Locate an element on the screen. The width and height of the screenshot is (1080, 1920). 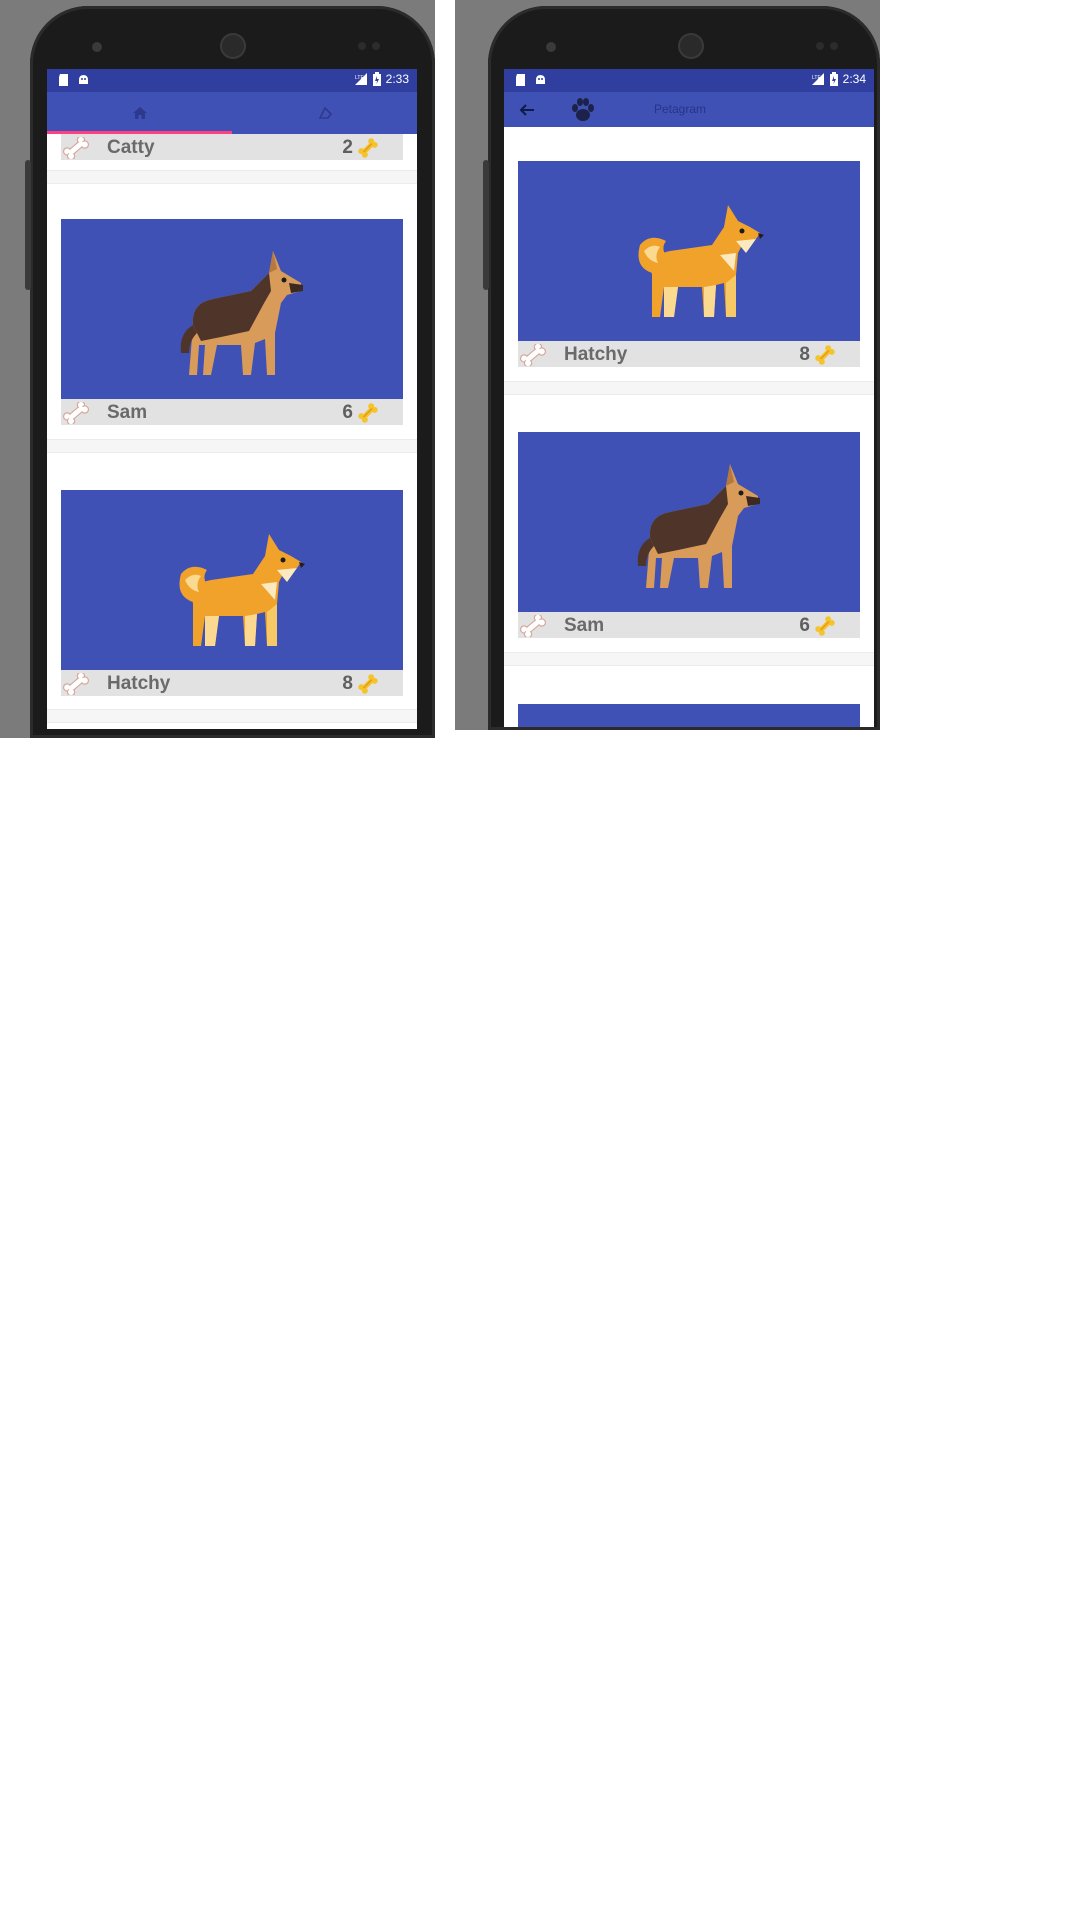
left-screen: LTE 2:33 Catty 2 Sam 6 Hatchy 8 is located at coordinates (232, 399).